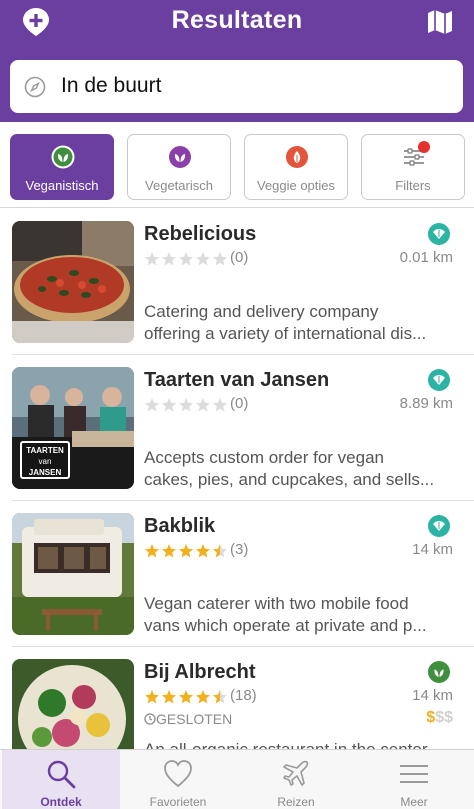 The image size is (474, 809). Describe the element at coordinates (45, 450) in the screenshot. I see `sign-text: TAARTEN` at that location.